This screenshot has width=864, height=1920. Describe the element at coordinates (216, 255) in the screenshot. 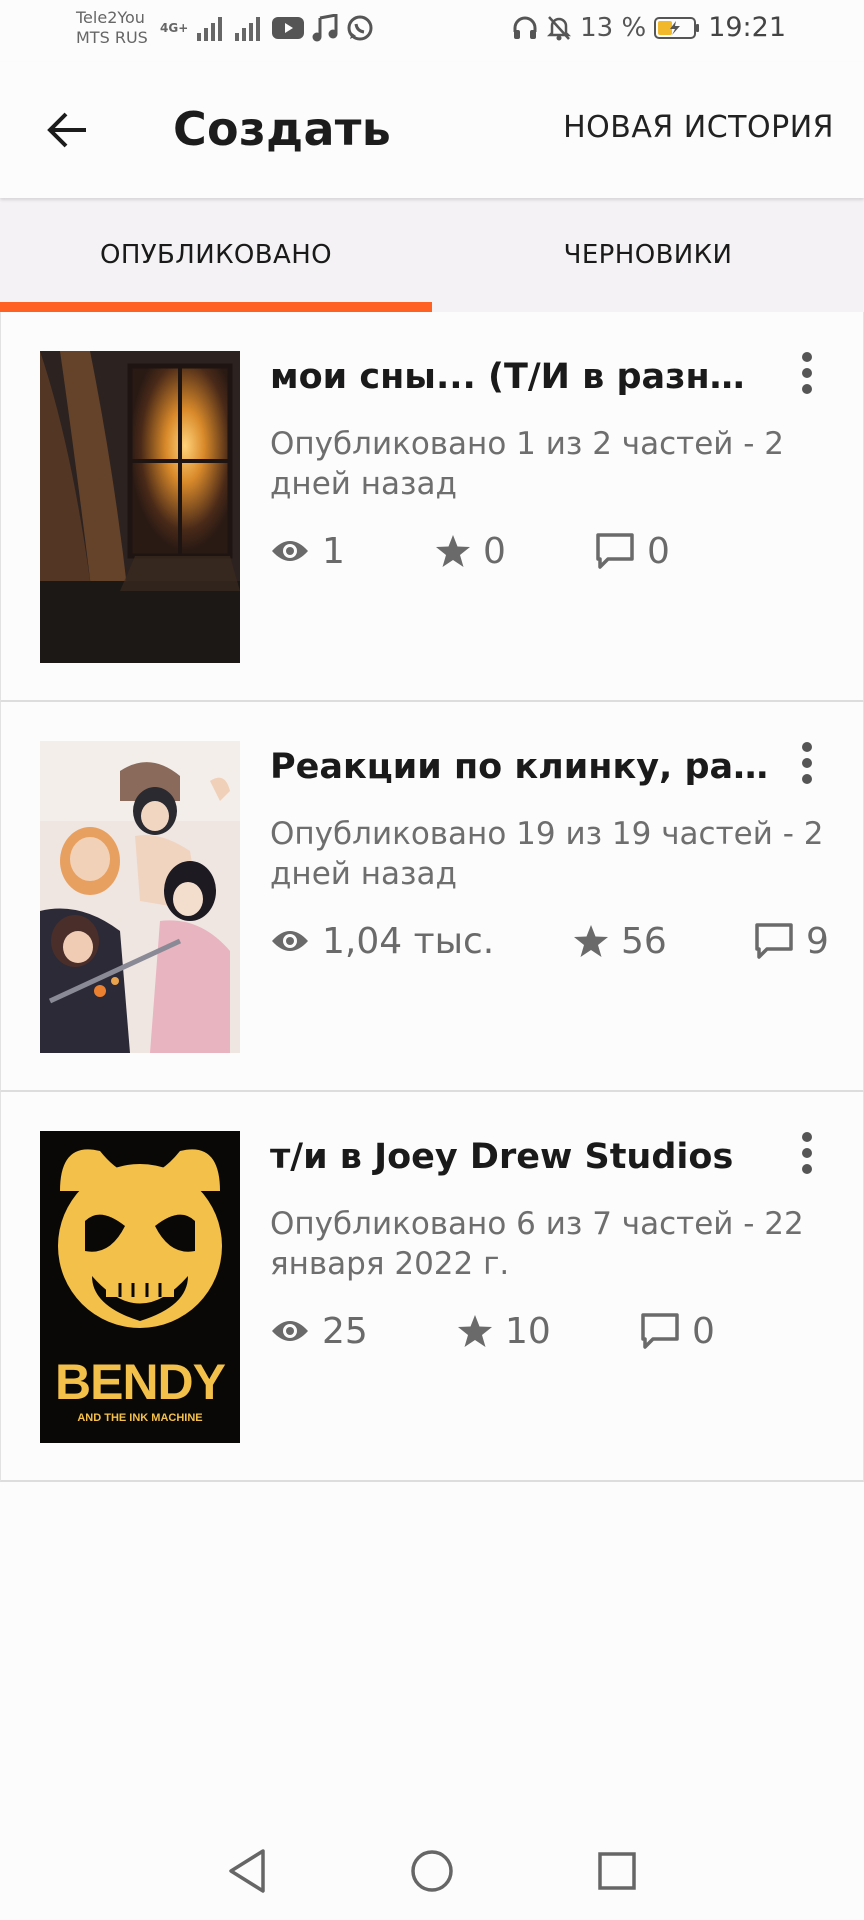

I see `tab-published: ОПУБЛИКОВАНО` at that location.